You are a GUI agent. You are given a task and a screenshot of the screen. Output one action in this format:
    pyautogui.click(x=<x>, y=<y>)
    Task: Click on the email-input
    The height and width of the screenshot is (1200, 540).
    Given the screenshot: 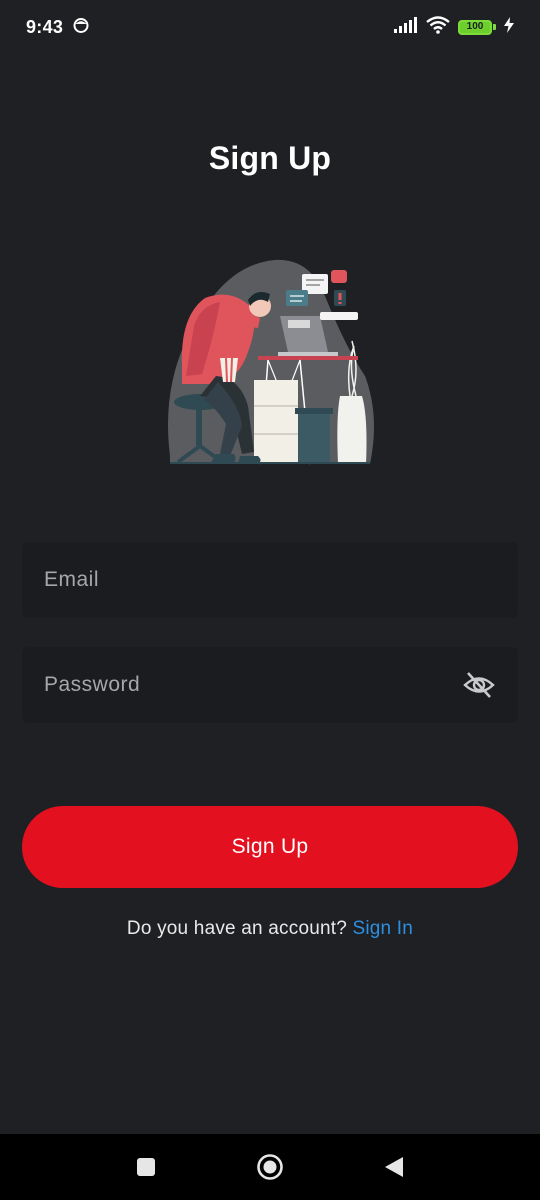 What is the action you would take?
    pyautogui.click(x=270, y=580)
    